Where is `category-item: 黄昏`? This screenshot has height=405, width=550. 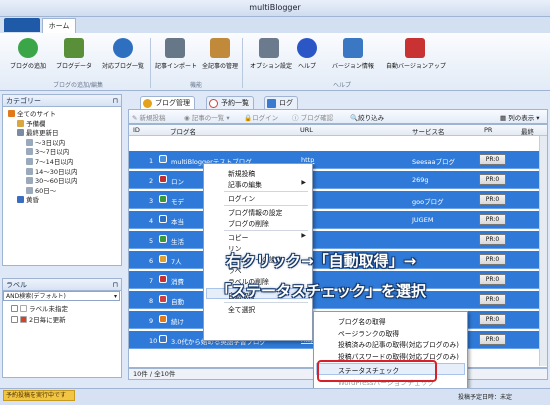 category-item: 黄昏 is located at coordinates (28, 201).